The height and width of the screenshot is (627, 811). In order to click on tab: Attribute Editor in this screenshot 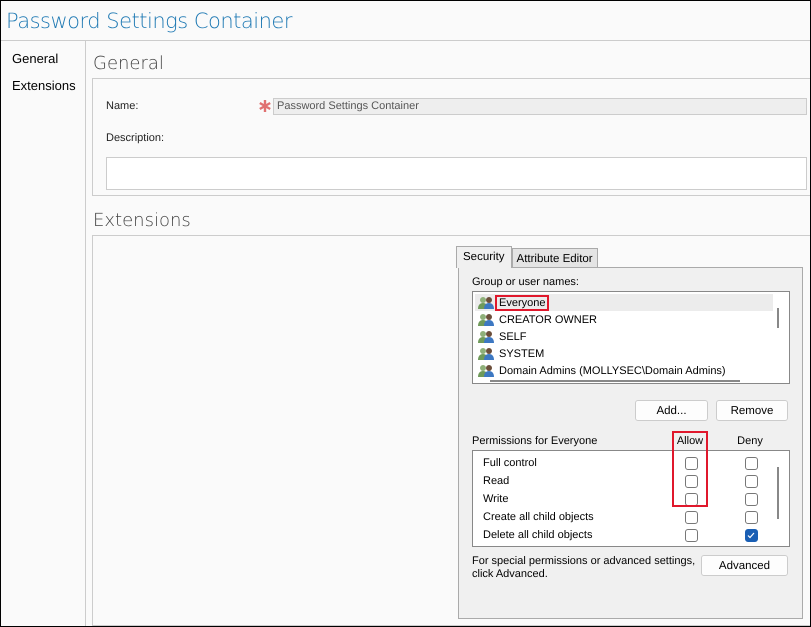, I will do `click(555, 258)`.